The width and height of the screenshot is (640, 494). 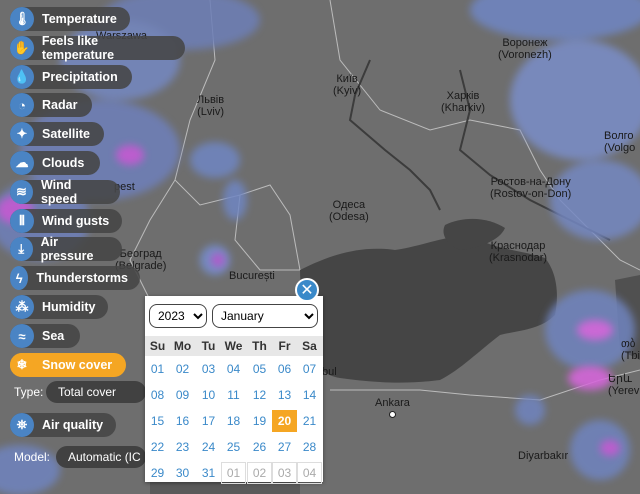 I want to click on calendar-day: 08, so click(x=157, y=395).